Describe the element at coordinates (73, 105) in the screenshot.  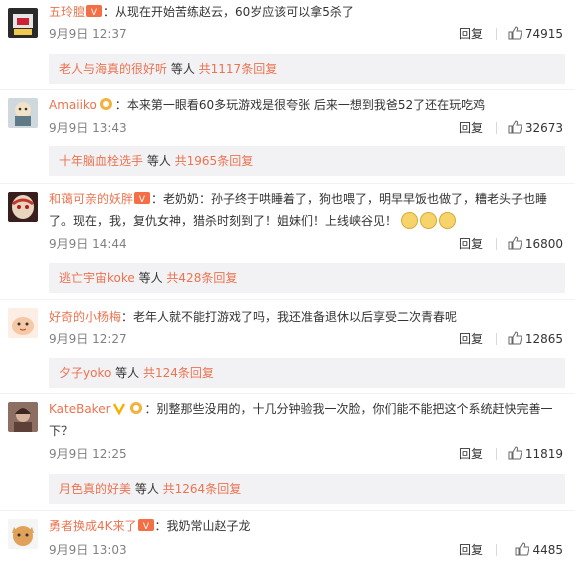
I see `username: Amaiiko` at that location.